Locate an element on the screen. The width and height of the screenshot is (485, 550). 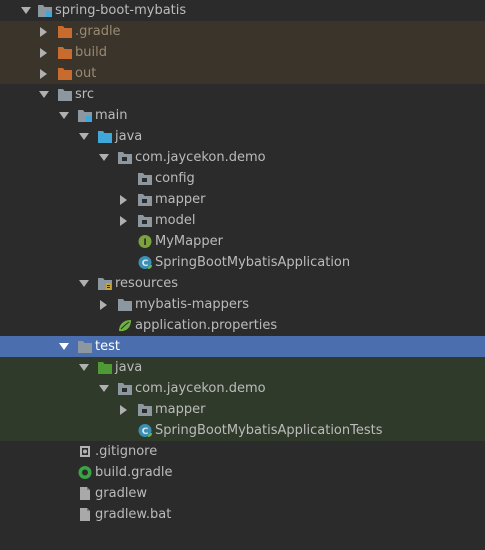
tree-row-out-folder: out is located at coordinates (242, 73).